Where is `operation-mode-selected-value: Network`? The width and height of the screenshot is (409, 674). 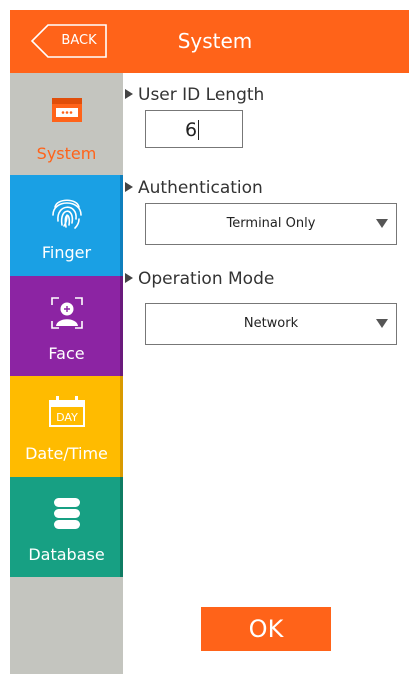 operation-mode-selected-value: Network is located at coordinates (271, 323).